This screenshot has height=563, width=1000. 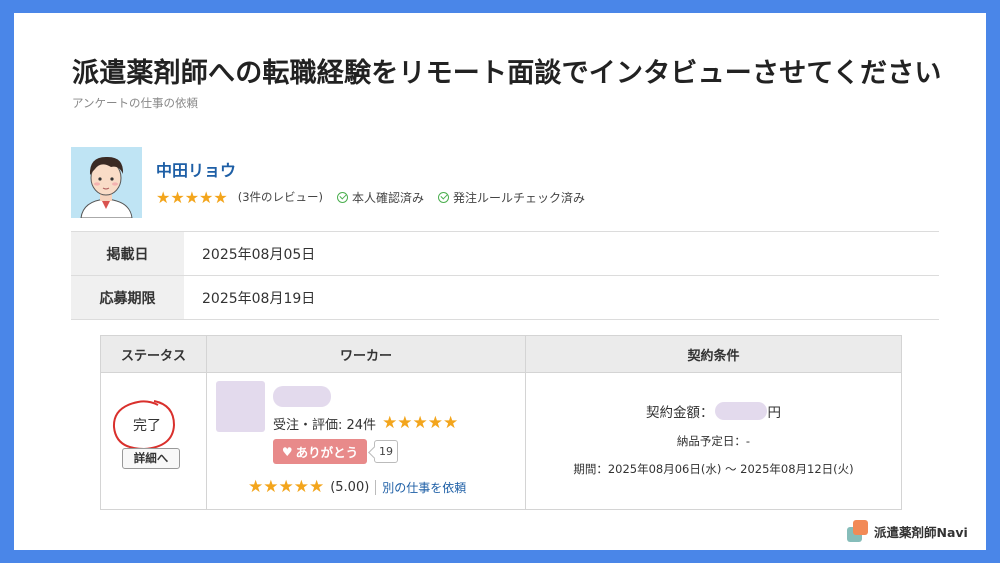 What do you see at coordinates (192, 197) in the screenshot?
I see `client-rating-stars: ★★★★★` at bounding box center [192, 197].